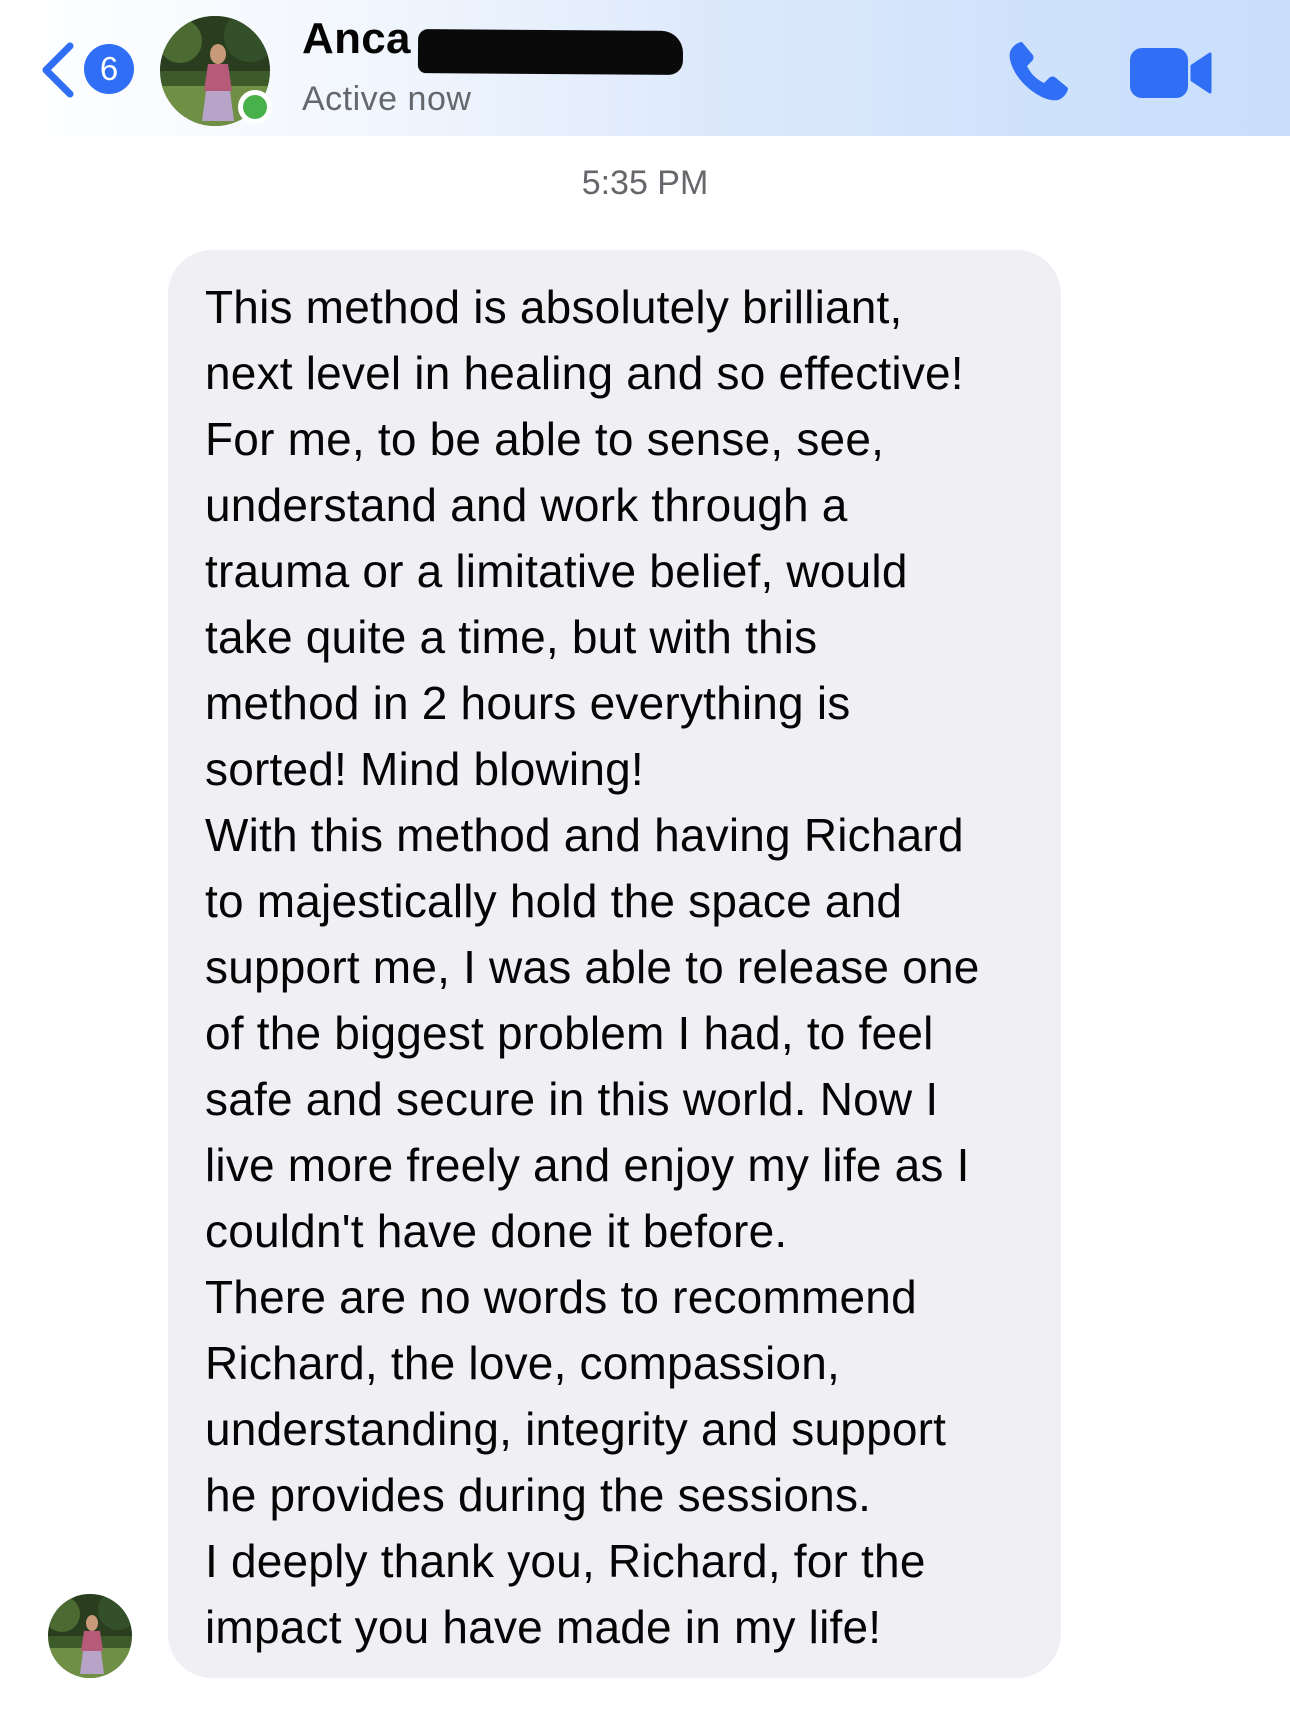 This screenshot has height=1715, width=1290. What do you see at coordinates (496, 1231) in the screenshot?
I see `message-line: couldn't have done it before.` at bounding box center [496, 1231].